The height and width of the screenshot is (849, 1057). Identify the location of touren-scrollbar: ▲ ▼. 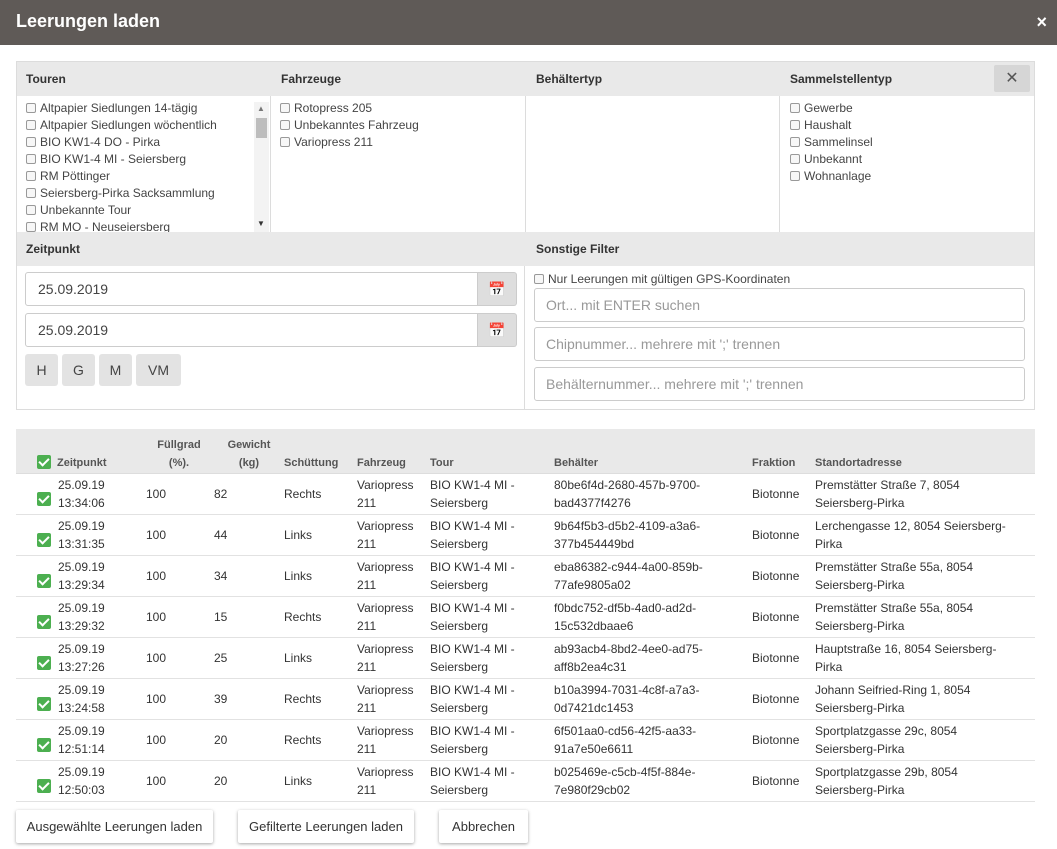
(261, 167).